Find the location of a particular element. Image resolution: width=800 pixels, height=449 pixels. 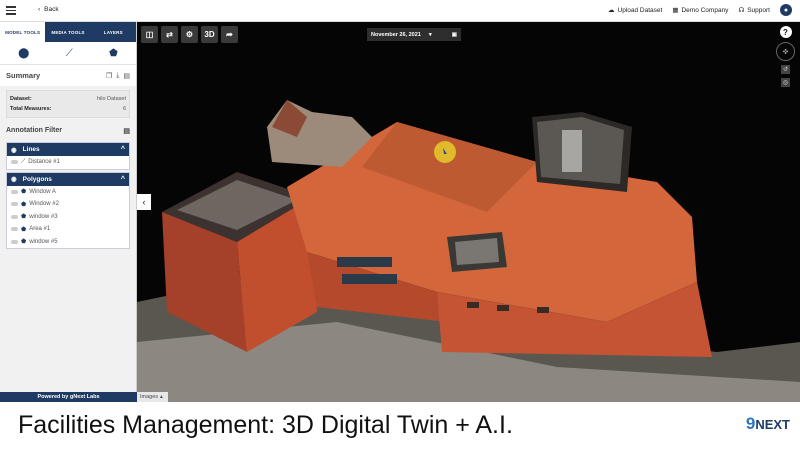

swap-icon: ⇄ is located at coordinates (169, 34).